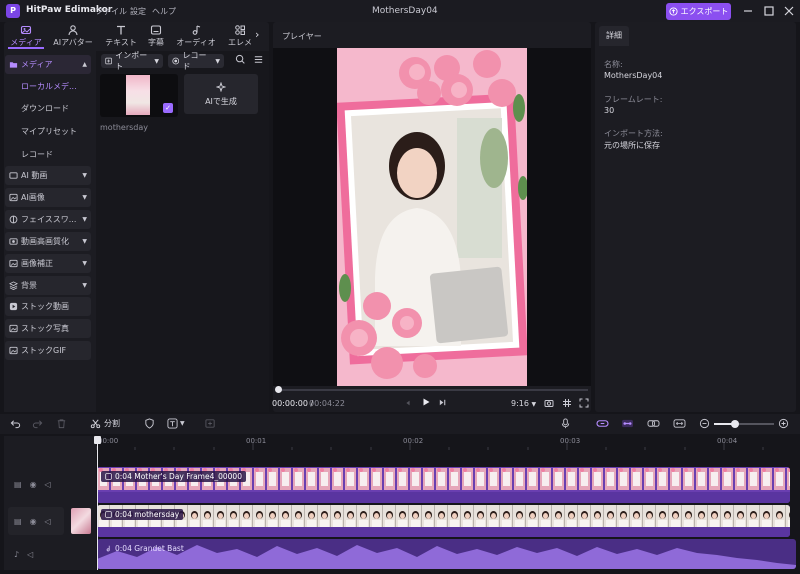 The height and width of the screenshot is (574, 800). I want to click on tab-ai-avatar: AIアバター, so click(73, 36).